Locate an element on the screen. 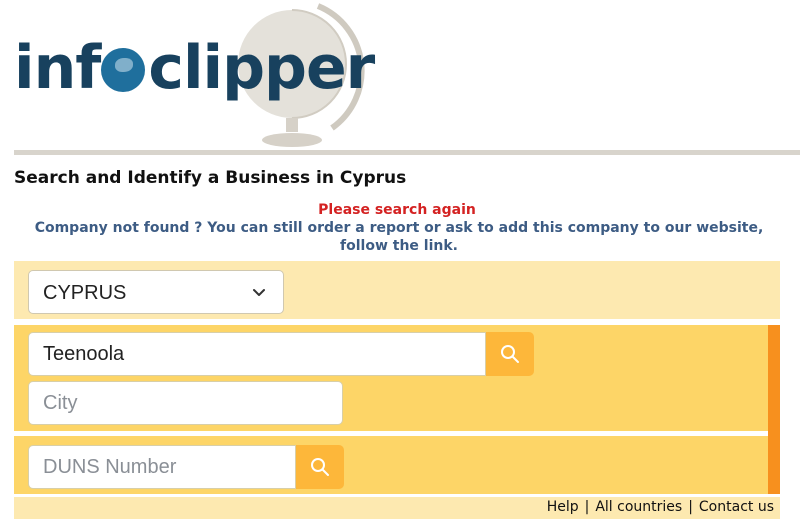 Image resolution: width=800 pixels, height=531 pixels. company-name-input is located at coordinates (257, 354).